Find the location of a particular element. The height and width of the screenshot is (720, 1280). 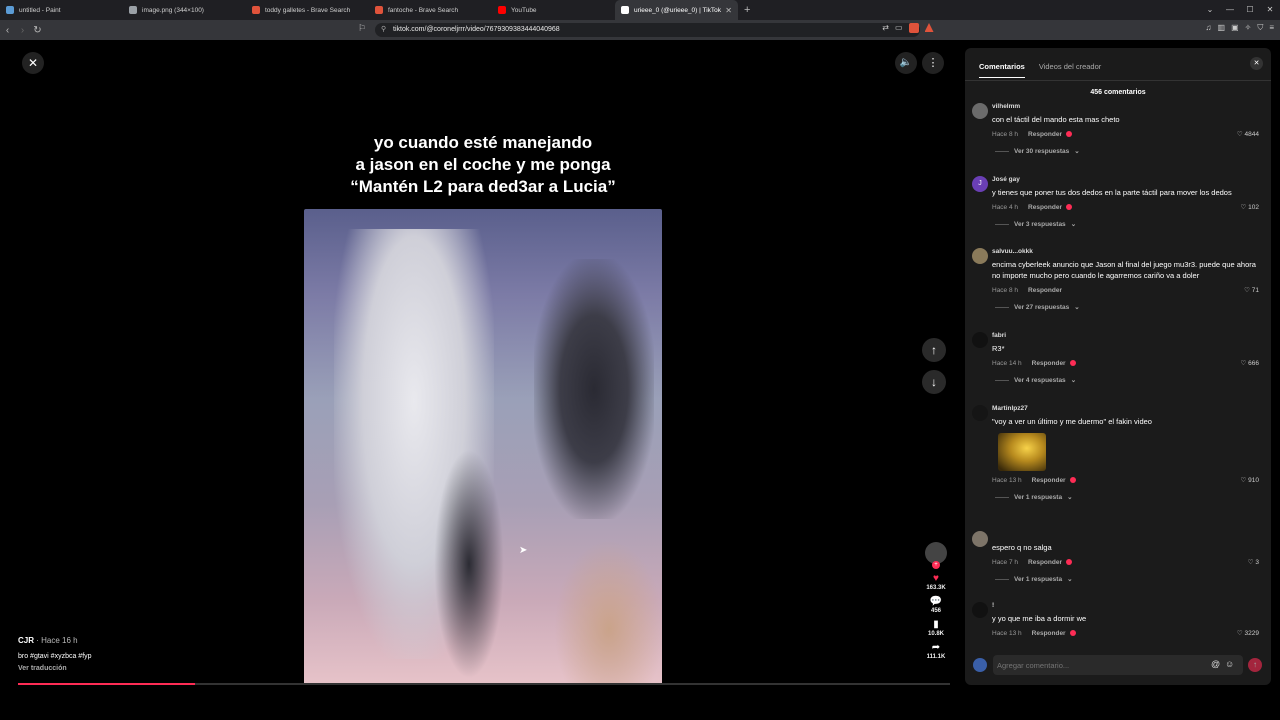

share-action: ➦ 111.1K is located at coordinates (936, 650).